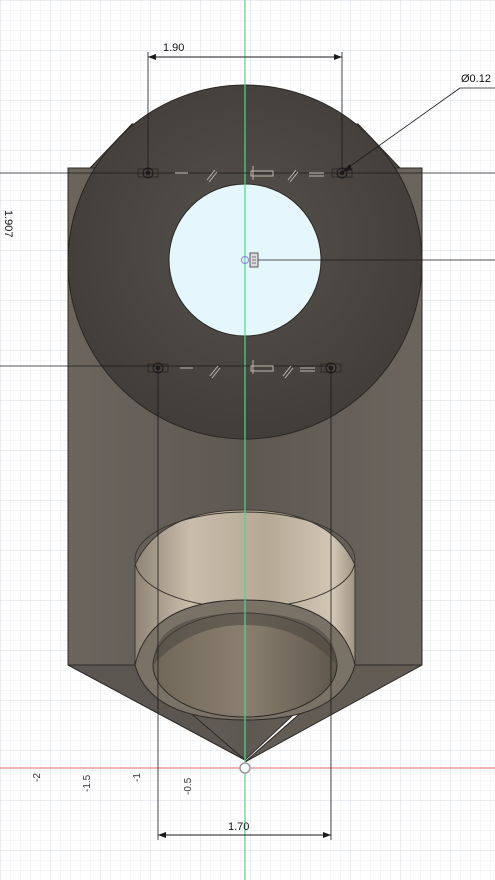 The height and width of the screenshot is (880, 495). Describe the element at coordinates (238, 827) in the screenshot. I see `dimension-bottom-label: 1.70` at that location.